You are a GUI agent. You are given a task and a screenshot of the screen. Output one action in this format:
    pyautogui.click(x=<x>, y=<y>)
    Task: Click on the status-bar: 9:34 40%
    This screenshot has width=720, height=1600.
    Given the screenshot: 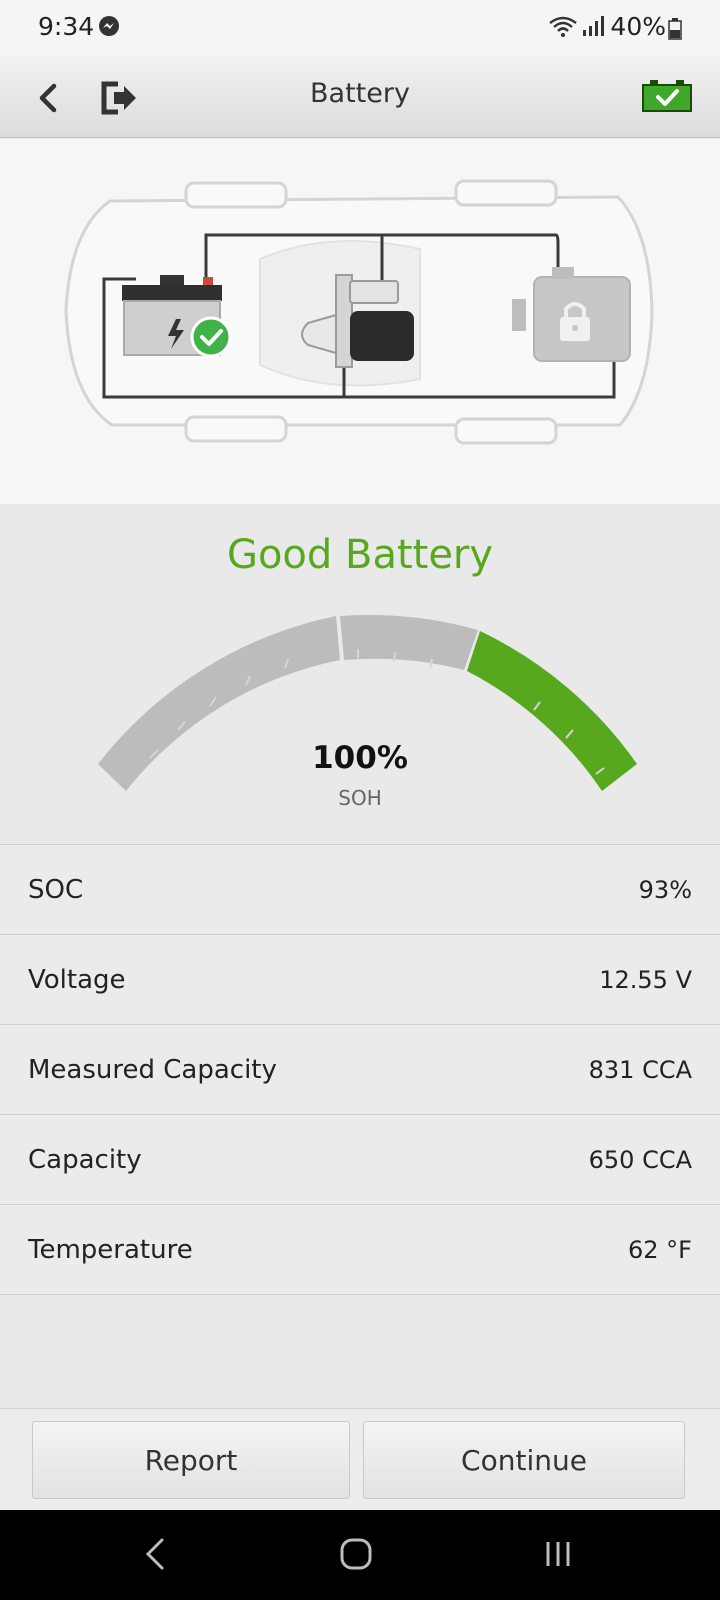 What is the action you would take?
    pyautogui.click(x=360, y=28)
    